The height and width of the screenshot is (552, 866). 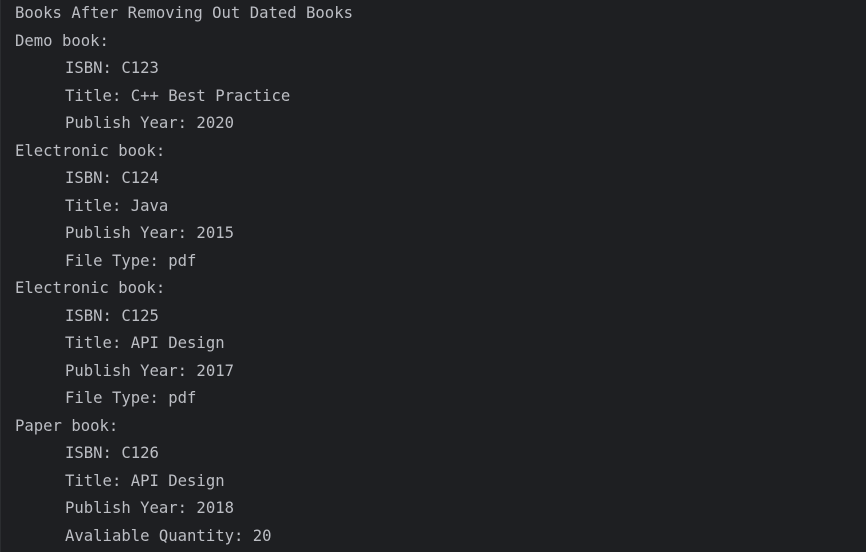 I want to click on console-detail-line: ISBN: C126, so click(x=112, y=453).